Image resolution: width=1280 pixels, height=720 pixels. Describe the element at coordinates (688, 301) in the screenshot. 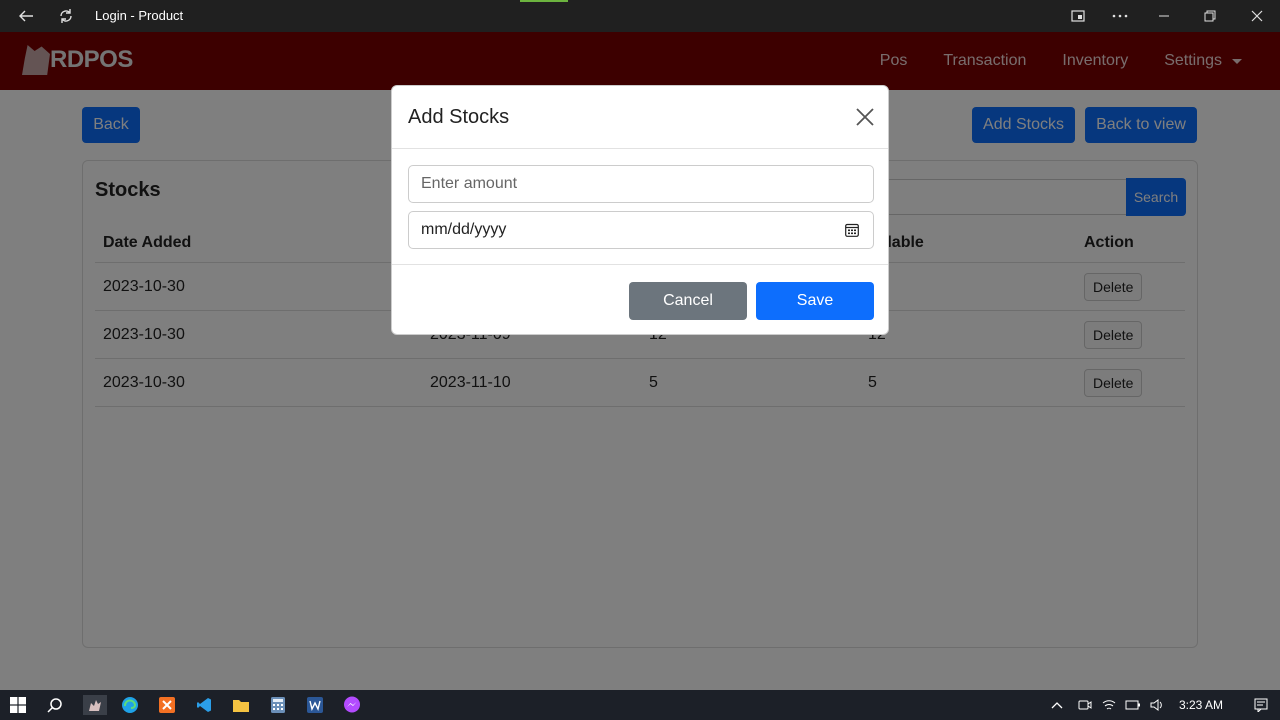

I see `cancel-button: Cancel` at that location.